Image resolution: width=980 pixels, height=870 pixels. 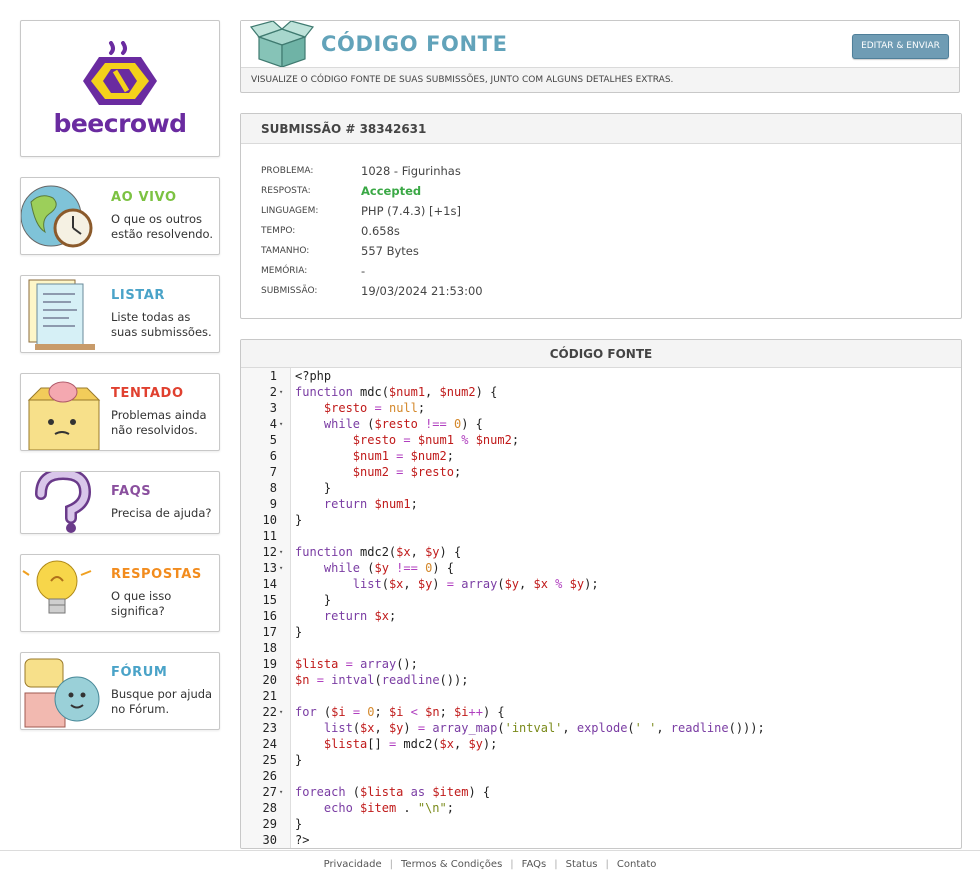 What do you see at coordinates (64, 415) in the screenshot?
I see `box-brain-icon` at bounding box center [64, 415].